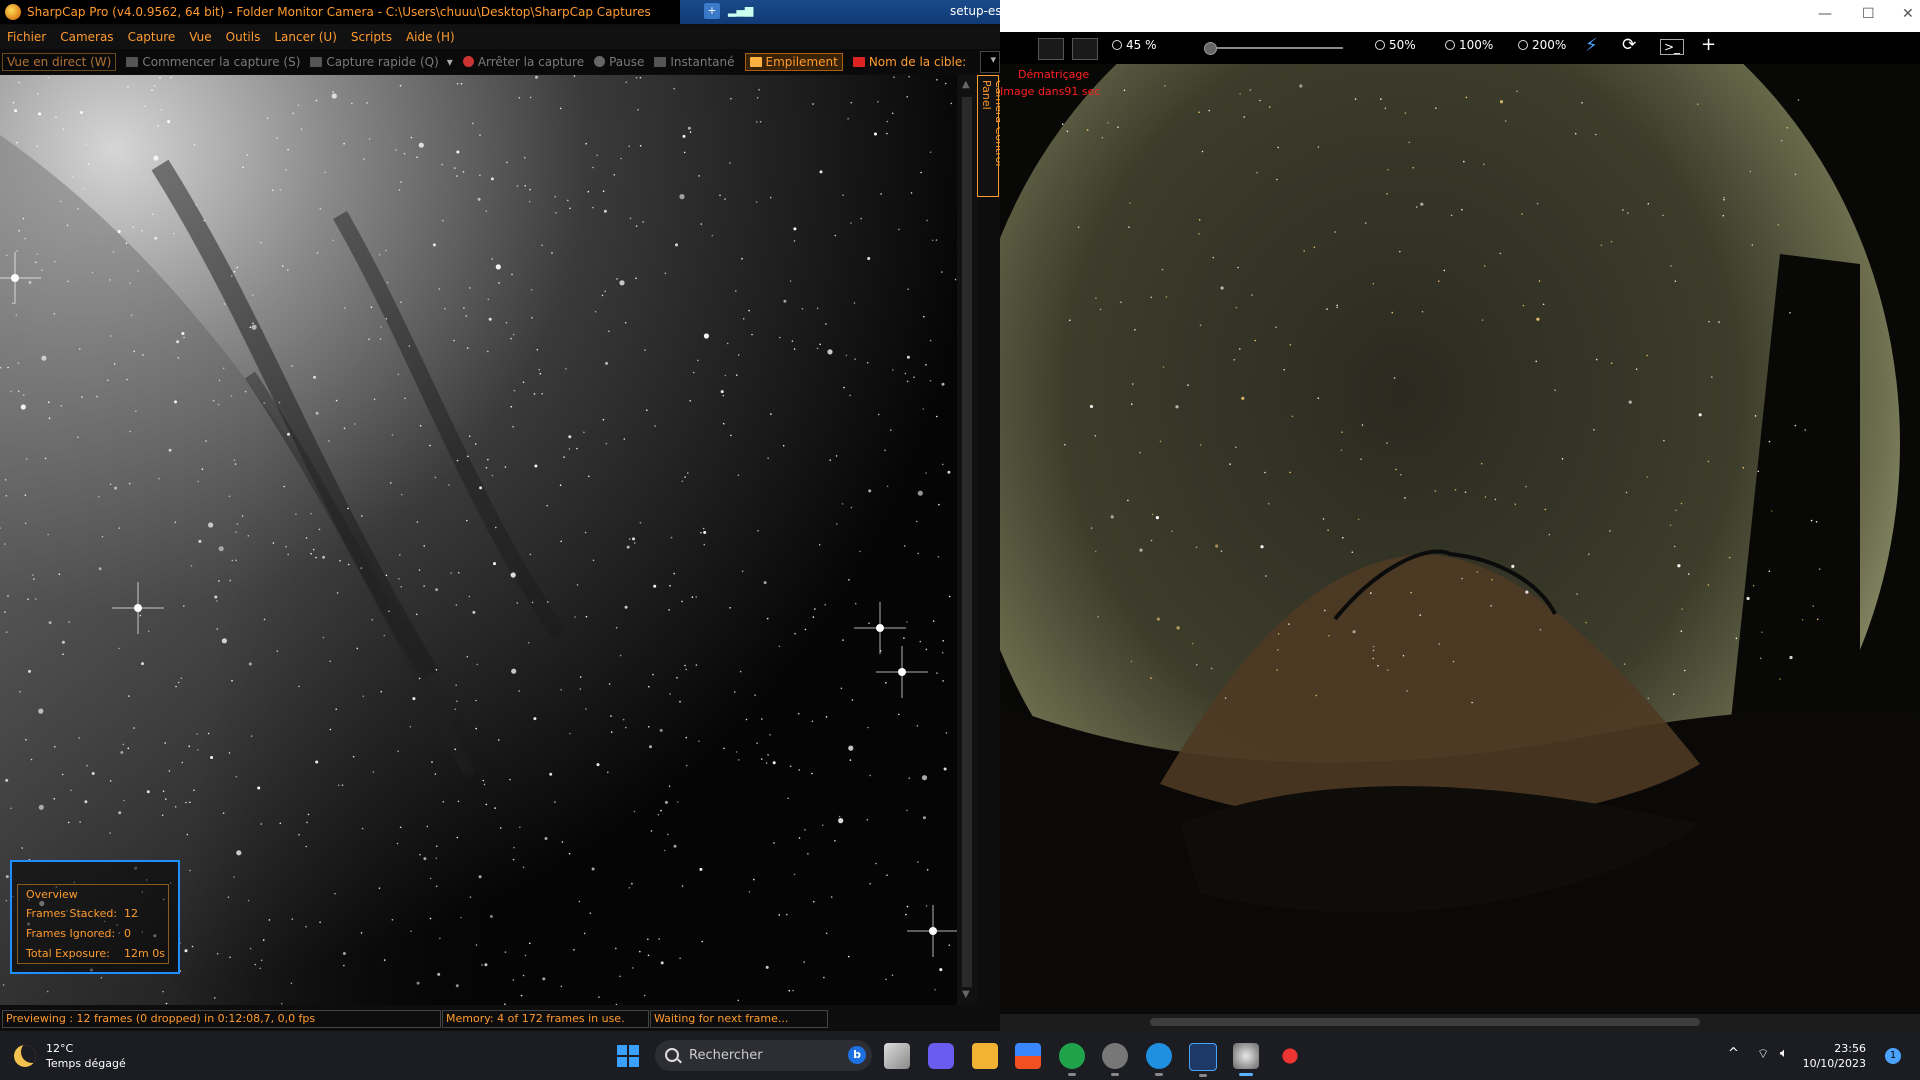 This screenshot has height=1080, width=1920. I want to click on menu-capture: Capture, so click(152, 37).